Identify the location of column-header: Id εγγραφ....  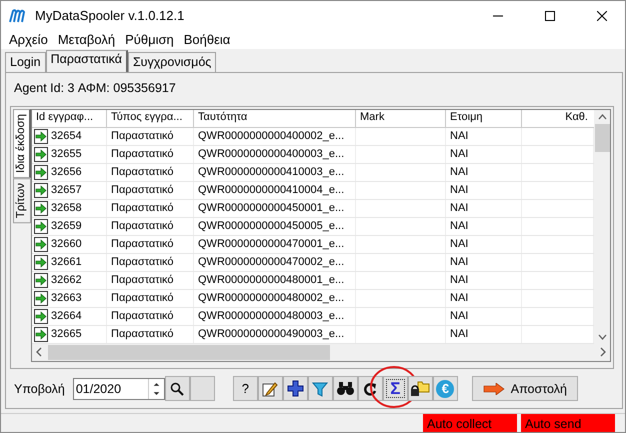
(69, 118).